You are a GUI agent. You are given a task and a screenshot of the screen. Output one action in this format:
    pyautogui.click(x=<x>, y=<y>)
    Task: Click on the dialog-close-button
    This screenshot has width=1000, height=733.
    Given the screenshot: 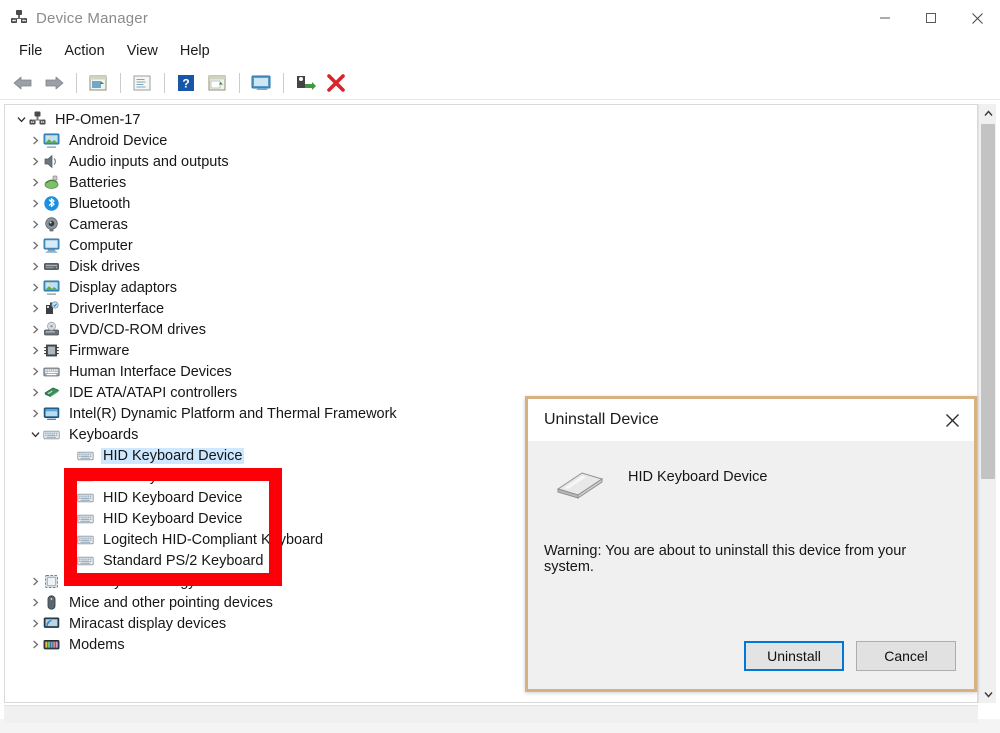 What is the action you would take?
    pyautogui.click(x=952, y=420)
    